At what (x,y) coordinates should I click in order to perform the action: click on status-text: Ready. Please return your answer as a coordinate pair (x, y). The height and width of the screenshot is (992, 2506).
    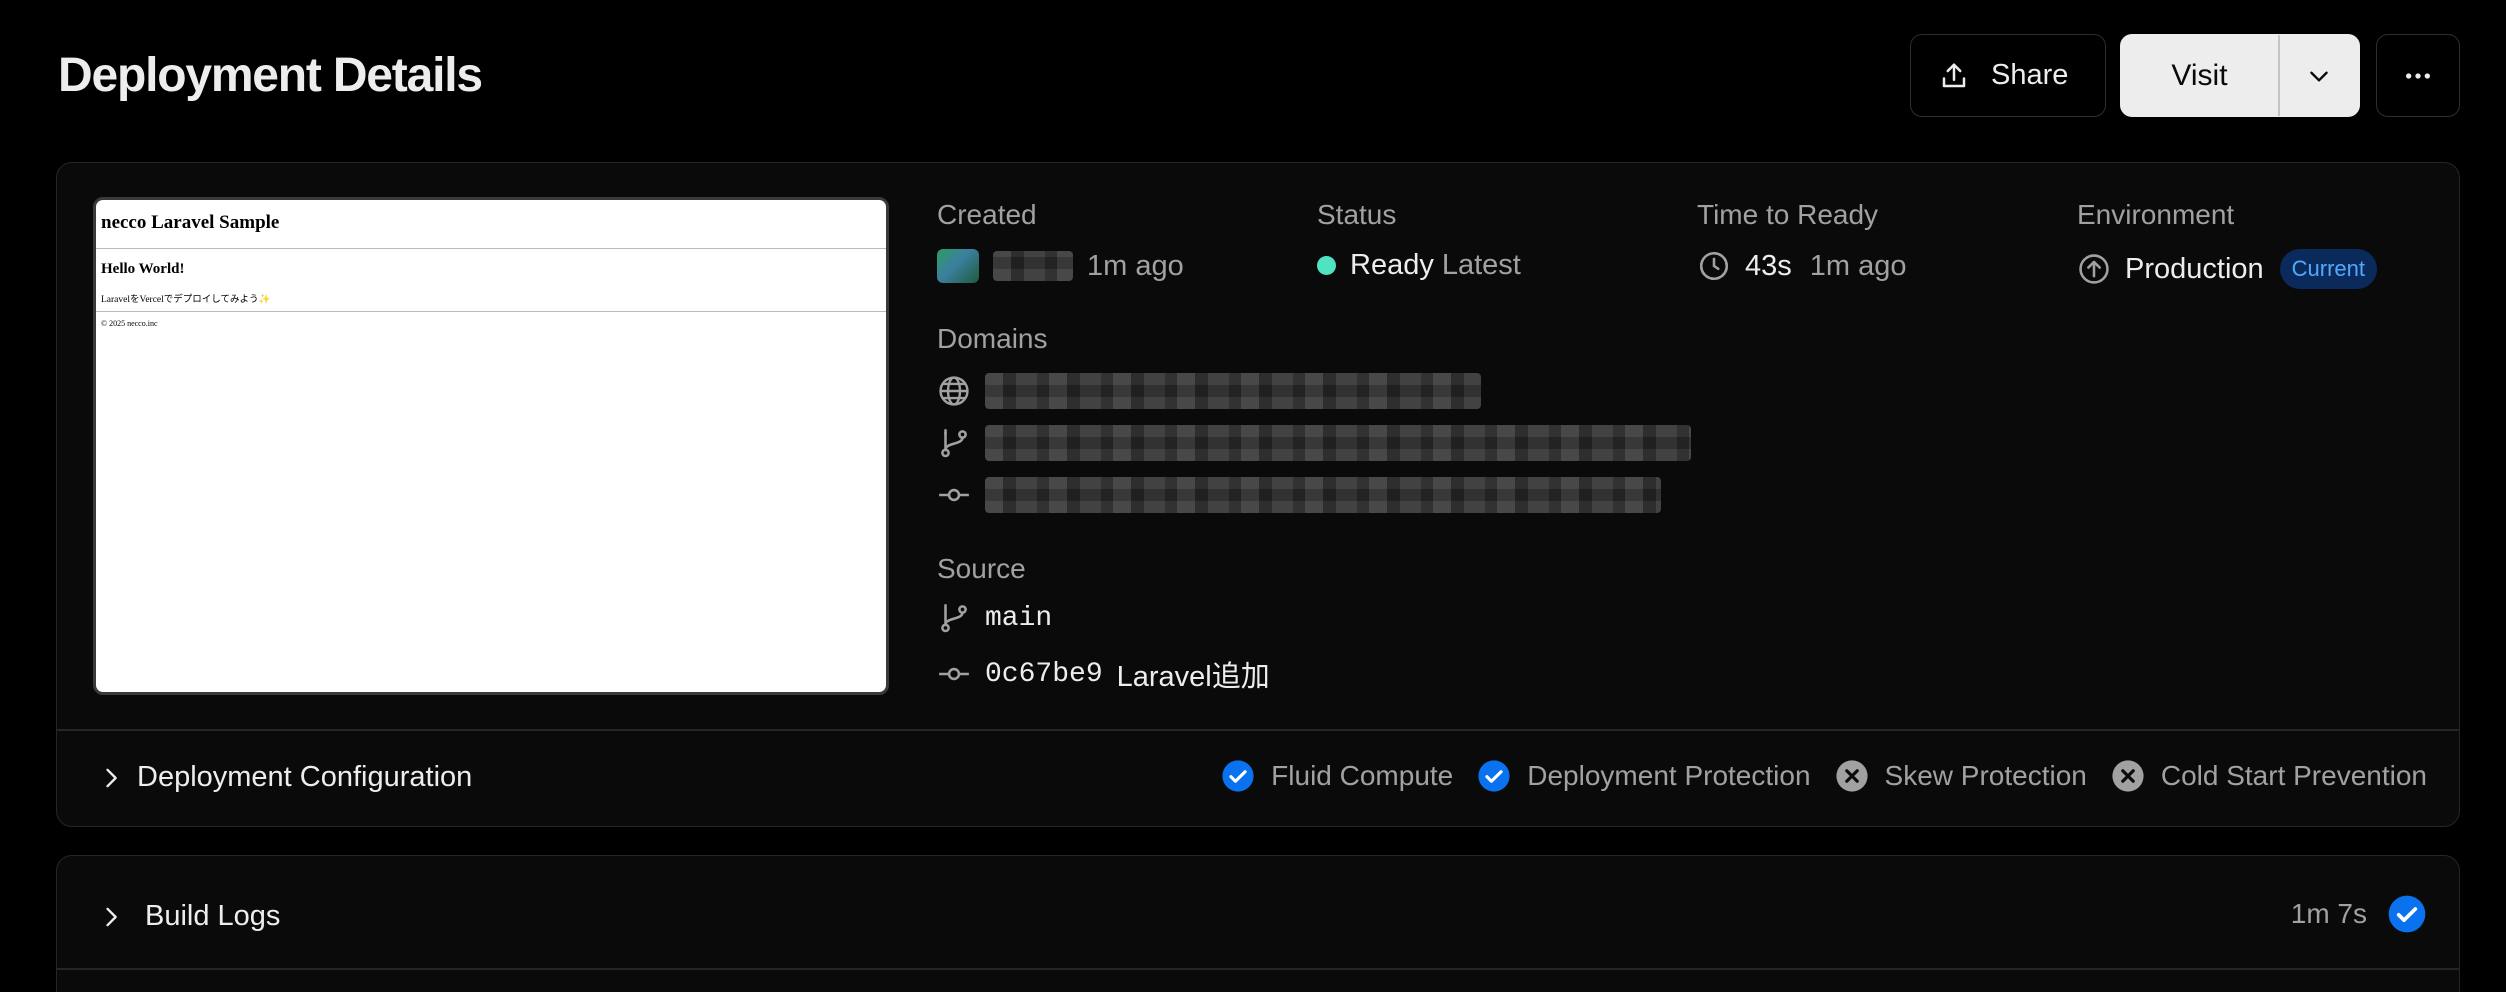
    Looking at the image, I should click on (1392, 265).